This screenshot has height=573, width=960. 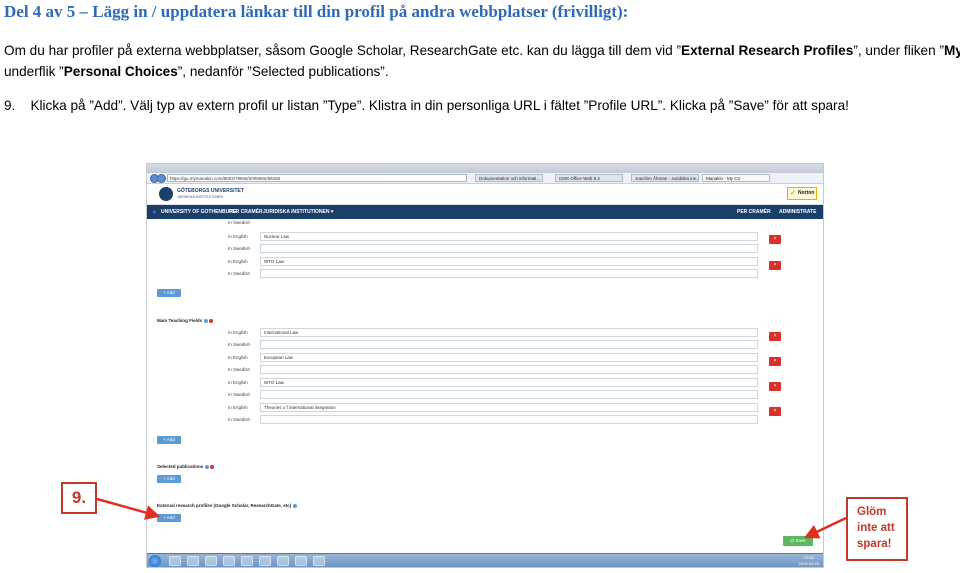 I want to click on nav-user-right: PER CRAMÉR, so click(x=754, y=212).